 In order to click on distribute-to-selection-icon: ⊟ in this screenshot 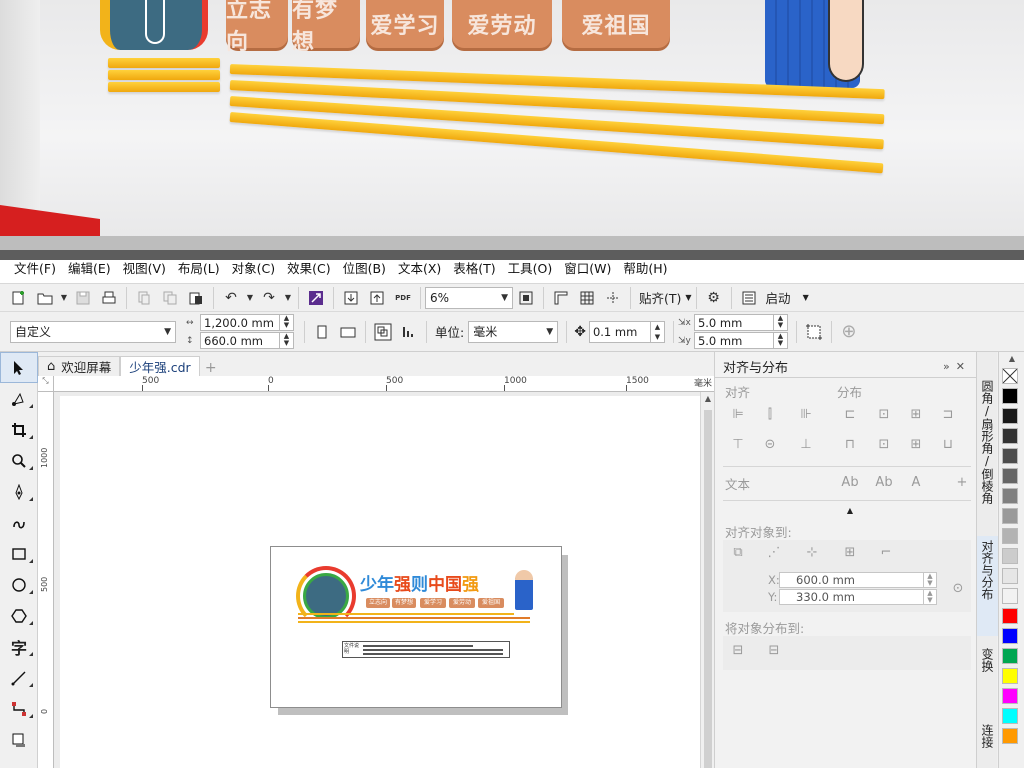, I will do `click(738, 651)`.